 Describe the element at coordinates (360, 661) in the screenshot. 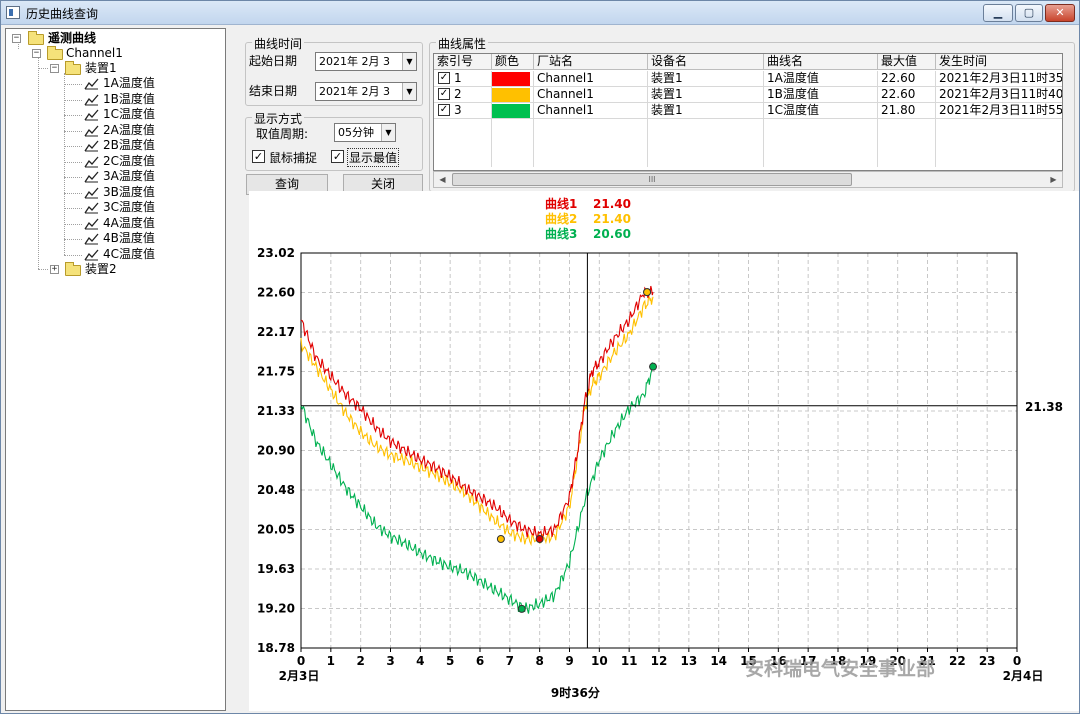

I see `x-tick-label: 2` at that location.